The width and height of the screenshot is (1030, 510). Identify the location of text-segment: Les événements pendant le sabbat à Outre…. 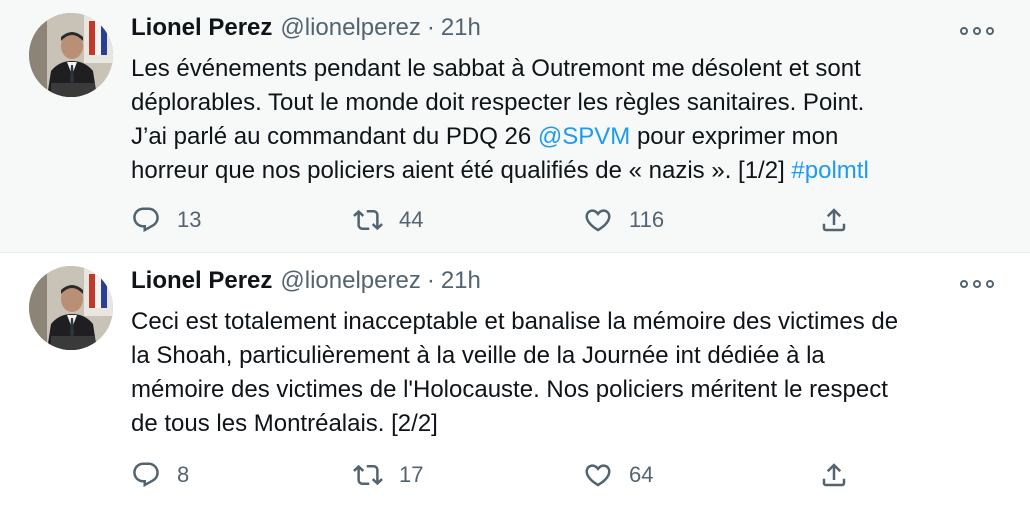
(496, 68).